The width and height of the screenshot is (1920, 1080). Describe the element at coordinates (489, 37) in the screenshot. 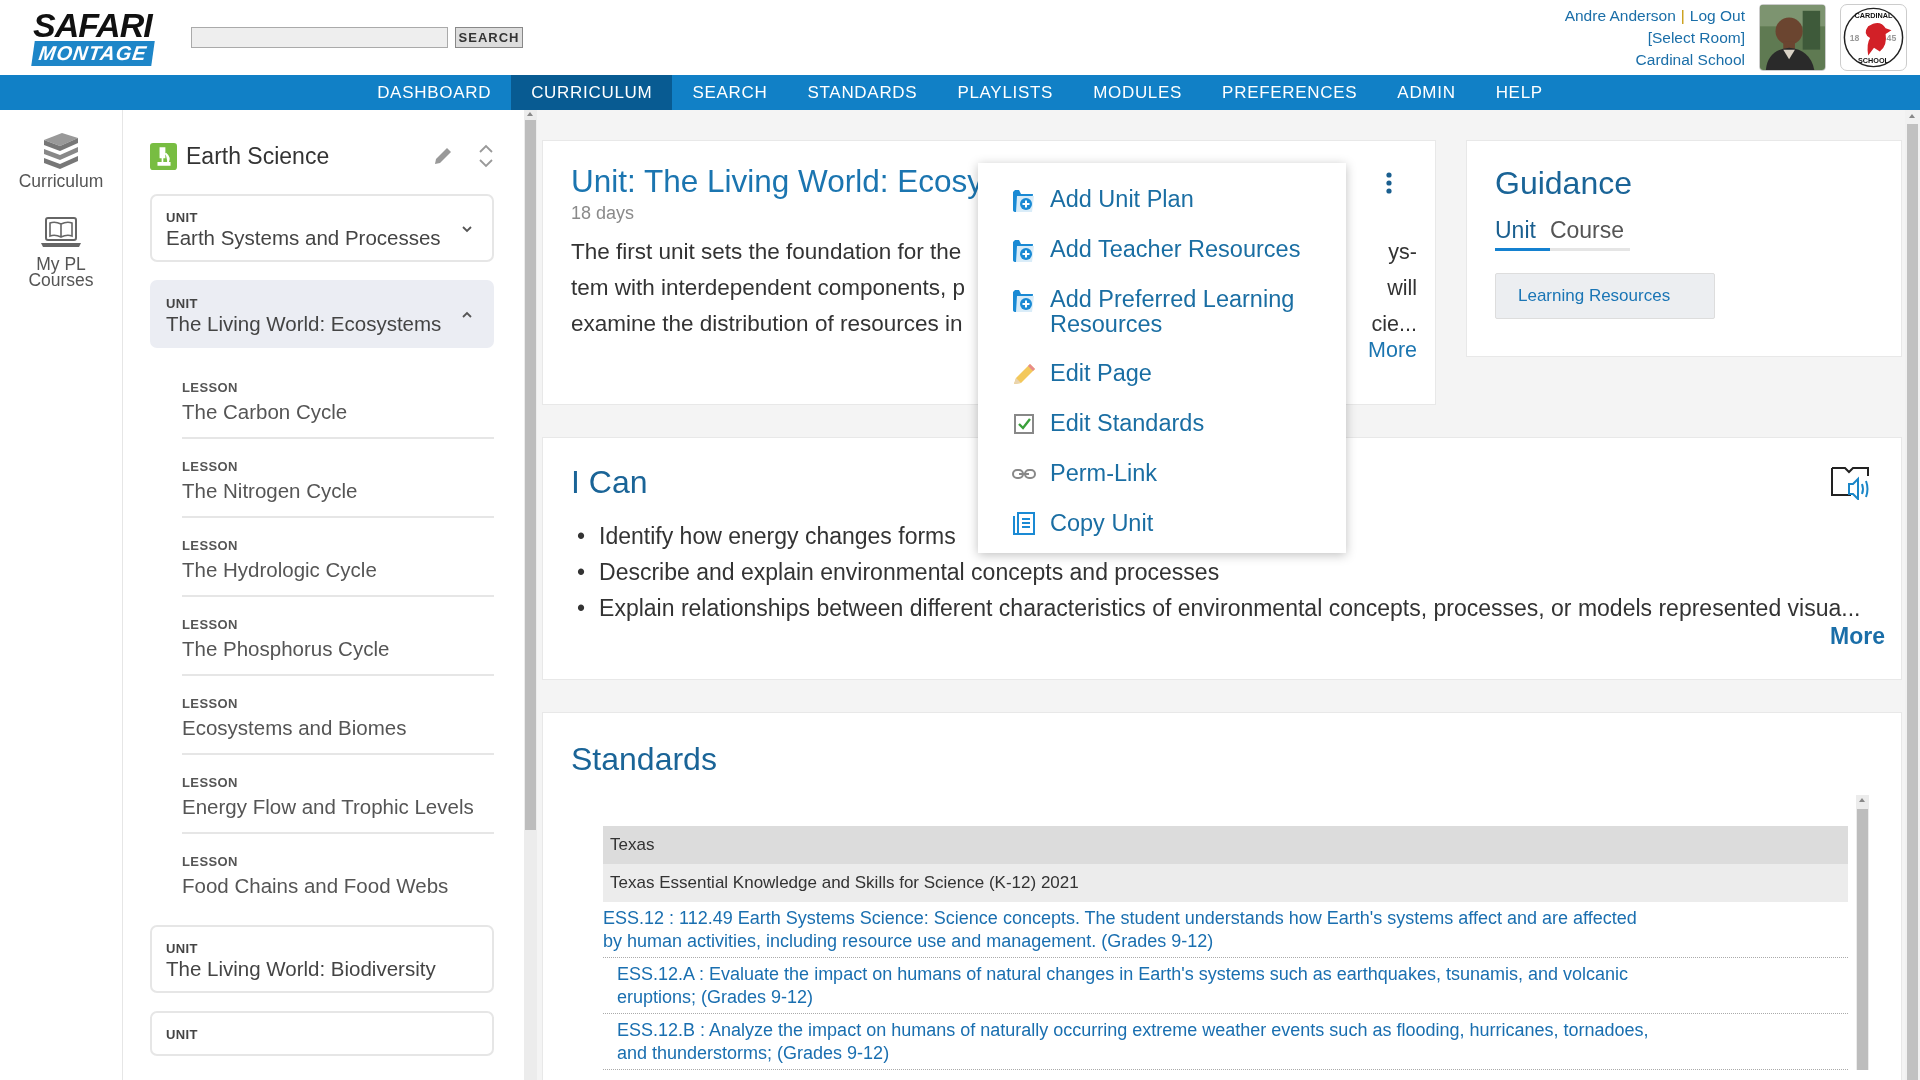

I see `search-button: SEARCH` at that location.